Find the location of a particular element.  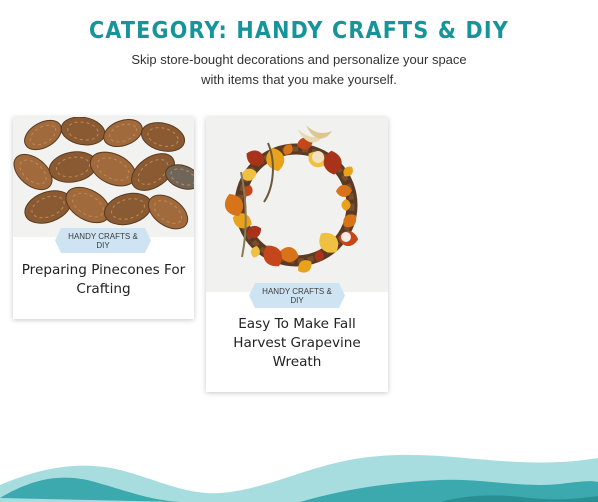

page-title: CATEGORY: HANDY CRAFTS & DIY is located at coordinates (299, 31).